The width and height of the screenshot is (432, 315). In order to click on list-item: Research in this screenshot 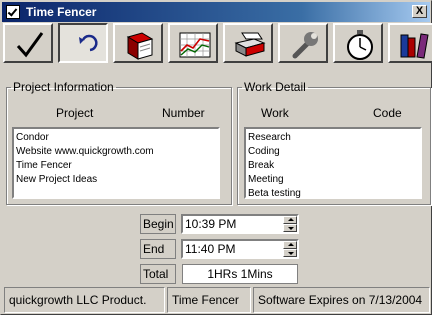, I will do `click(333, 138)`.